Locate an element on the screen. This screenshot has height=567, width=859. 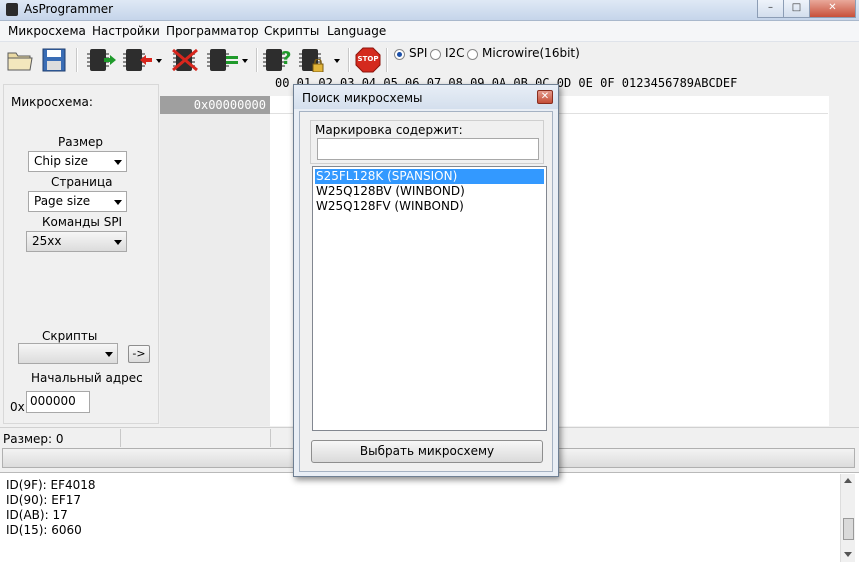
maximize-button: □ is located at coordinates (796, 9).